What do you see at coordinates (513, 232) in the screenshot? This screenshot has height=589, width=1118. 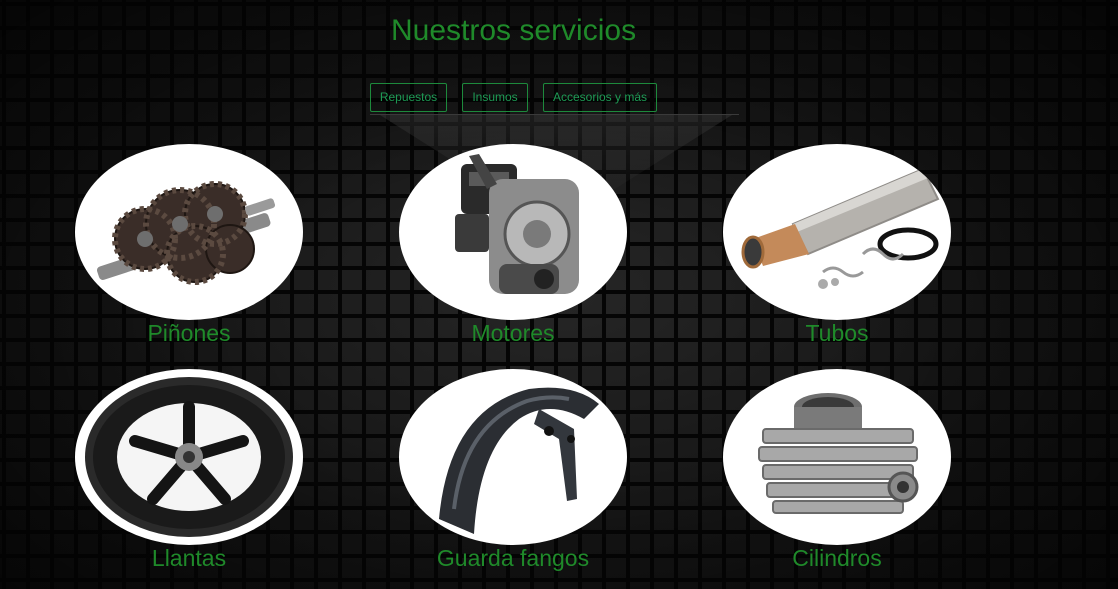 I see `engine-image` at bounding box center [513, 232].